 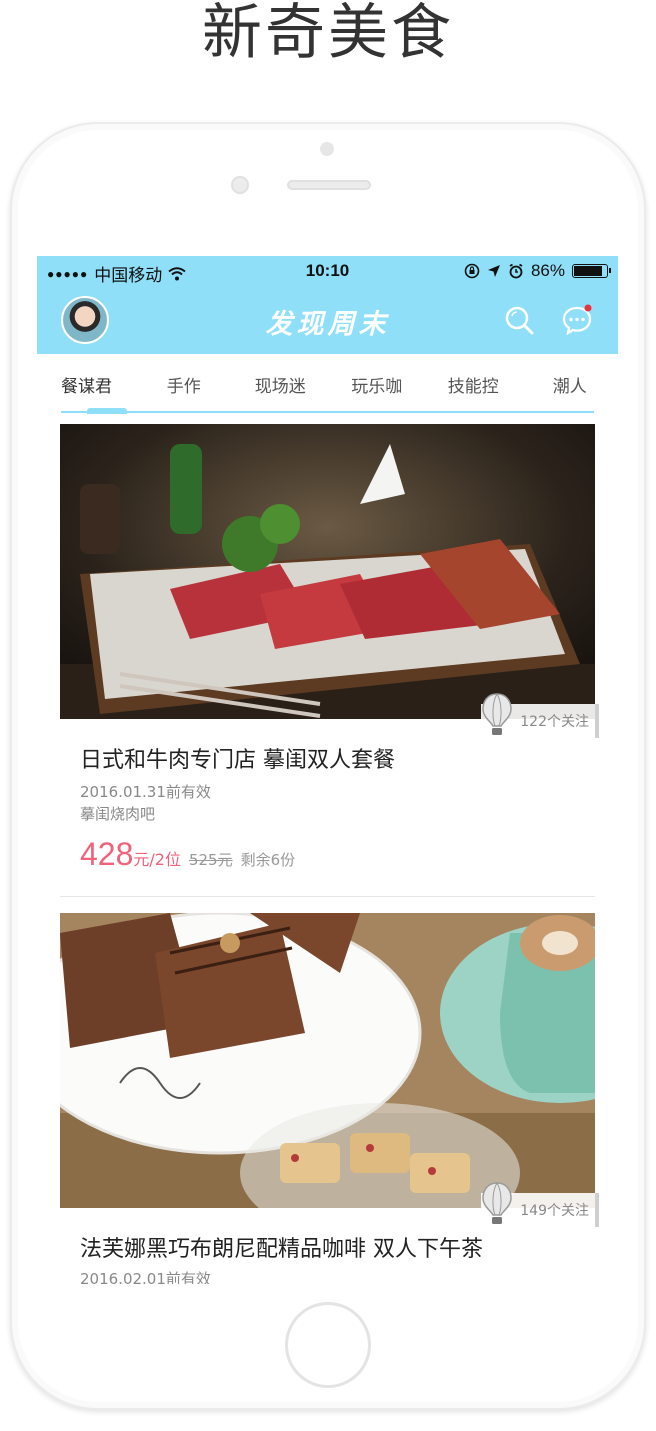 What do you see at coordinates (268, 860) in the screenshot?
I see `remaining-stock: 剩余6份` at bounding box center [268, 860].